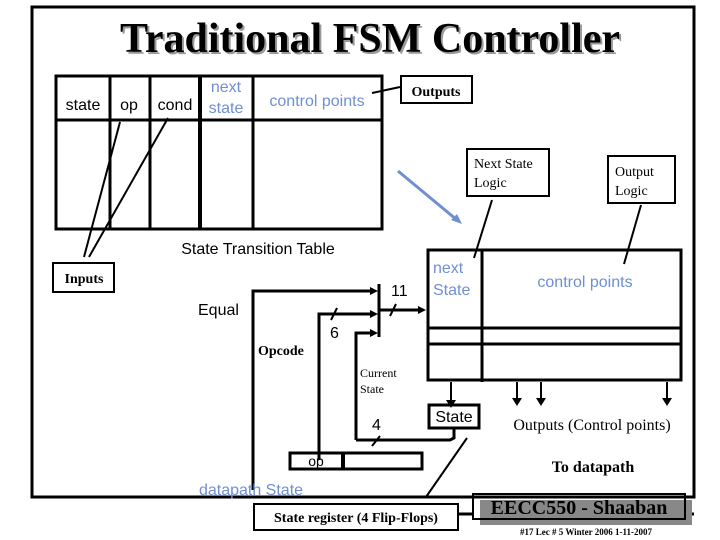  I want to click on rom-next-label: next, so click(448, 268).